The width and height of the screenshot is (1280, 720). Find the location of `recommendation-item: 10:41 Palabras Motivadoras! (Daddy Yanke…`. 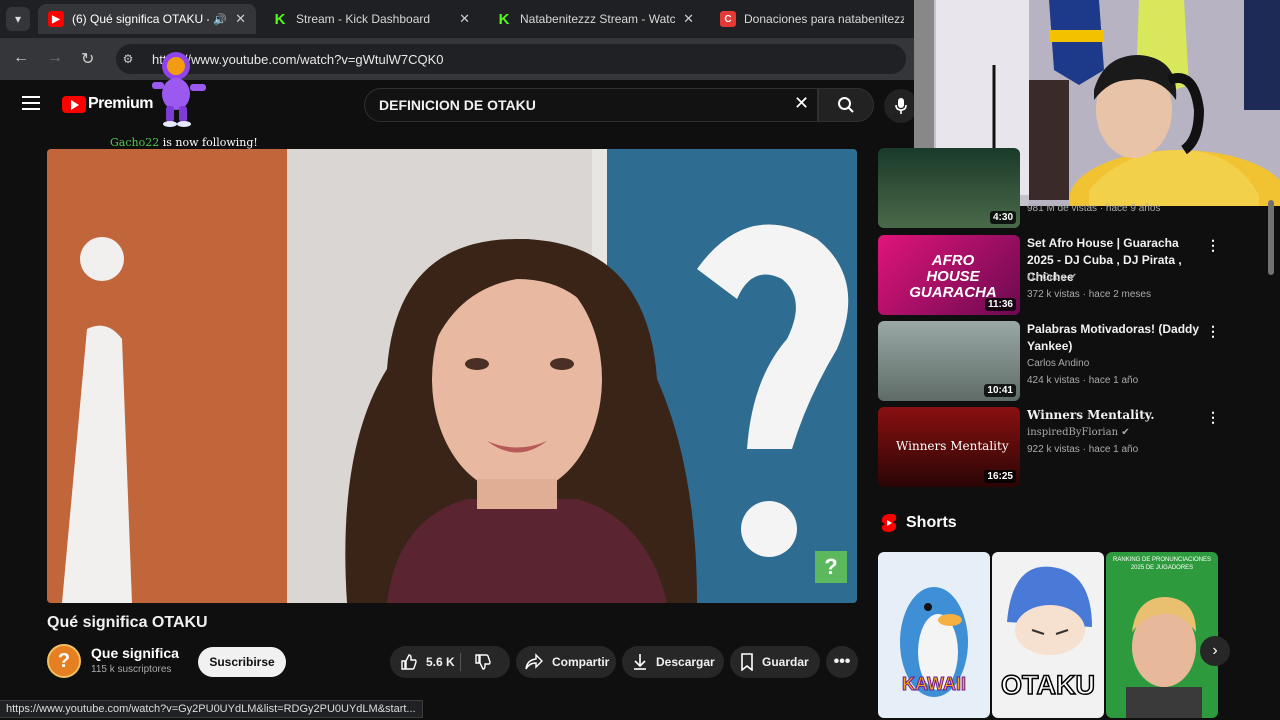

recommendation-item: 10:41 Palabras Motivadoras! (Daddy Yanke… is located at coordinates (1078, 362).